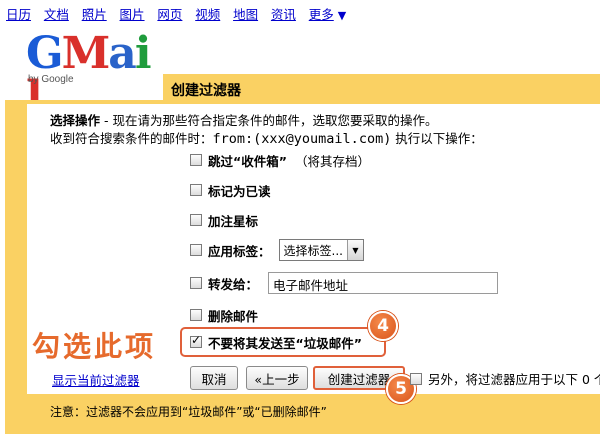 The image size is (600, 434). Describe the element at coordinates (233, 284) in the screenshot. I see `forward-label: 转发给：` at that location.